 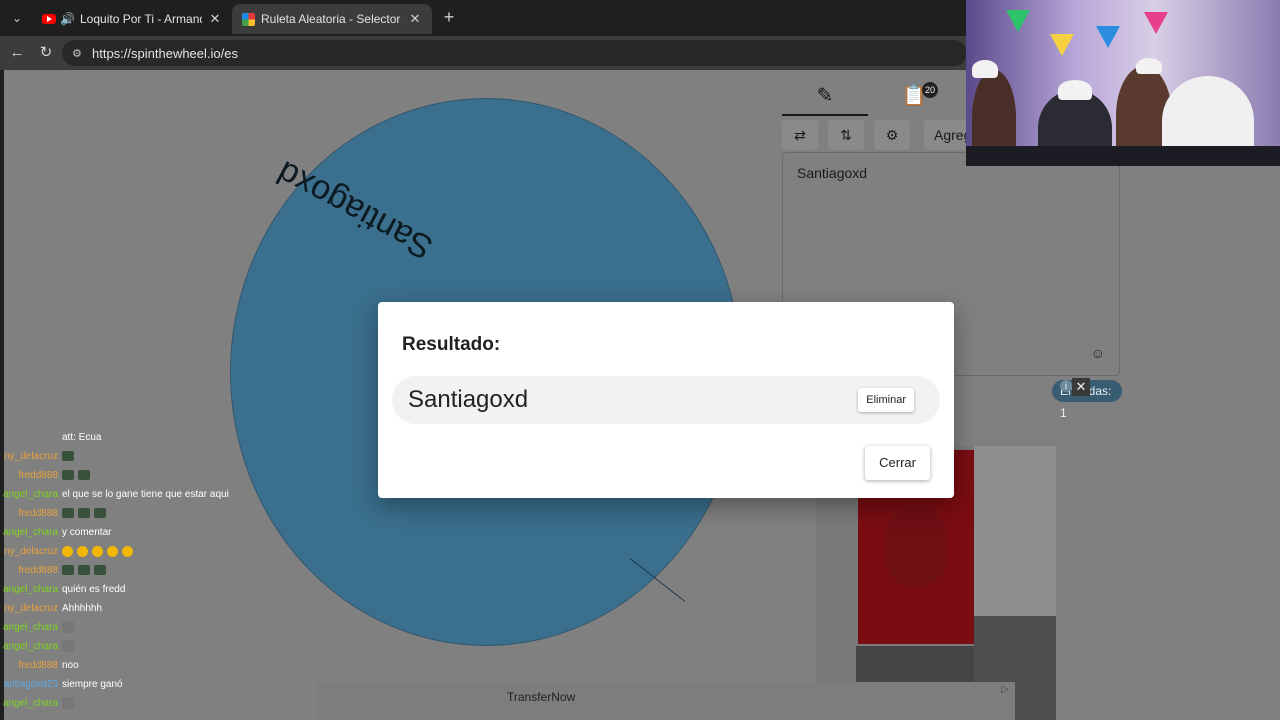 I want to click on close-button: Cerrar, so click(x=897, y=463).